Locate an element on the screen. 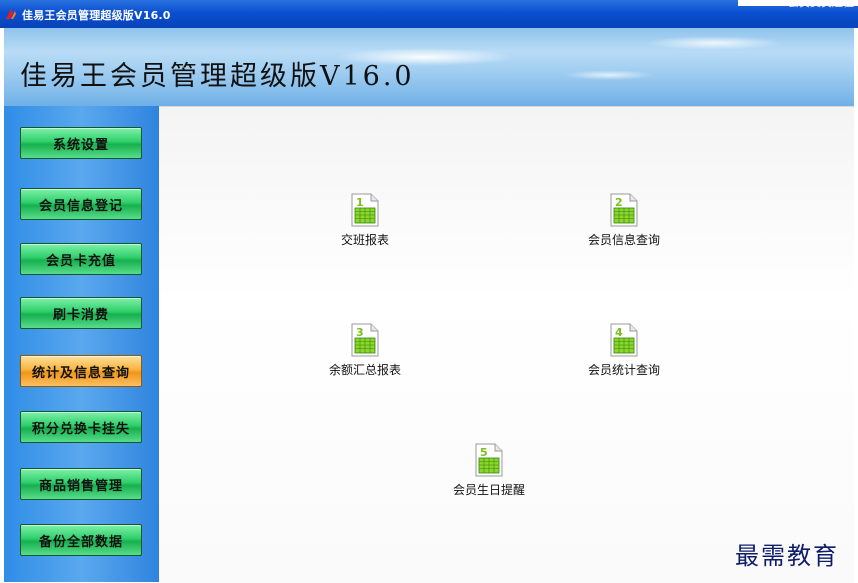 The image size is (858, 583). report-label: 会员统计查询 is located at coordinates (623, 370).